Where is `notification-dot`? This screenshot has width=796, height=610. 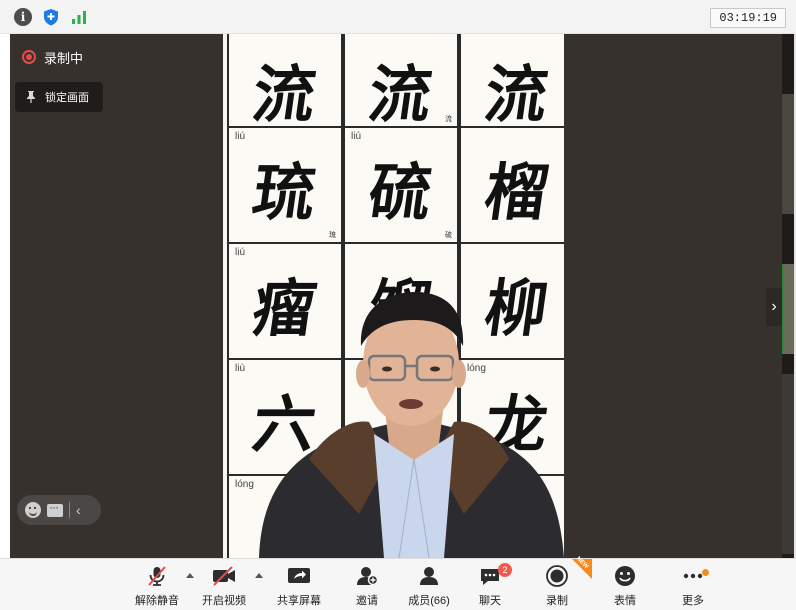 notification-dot is located at coordinates (705, 572).